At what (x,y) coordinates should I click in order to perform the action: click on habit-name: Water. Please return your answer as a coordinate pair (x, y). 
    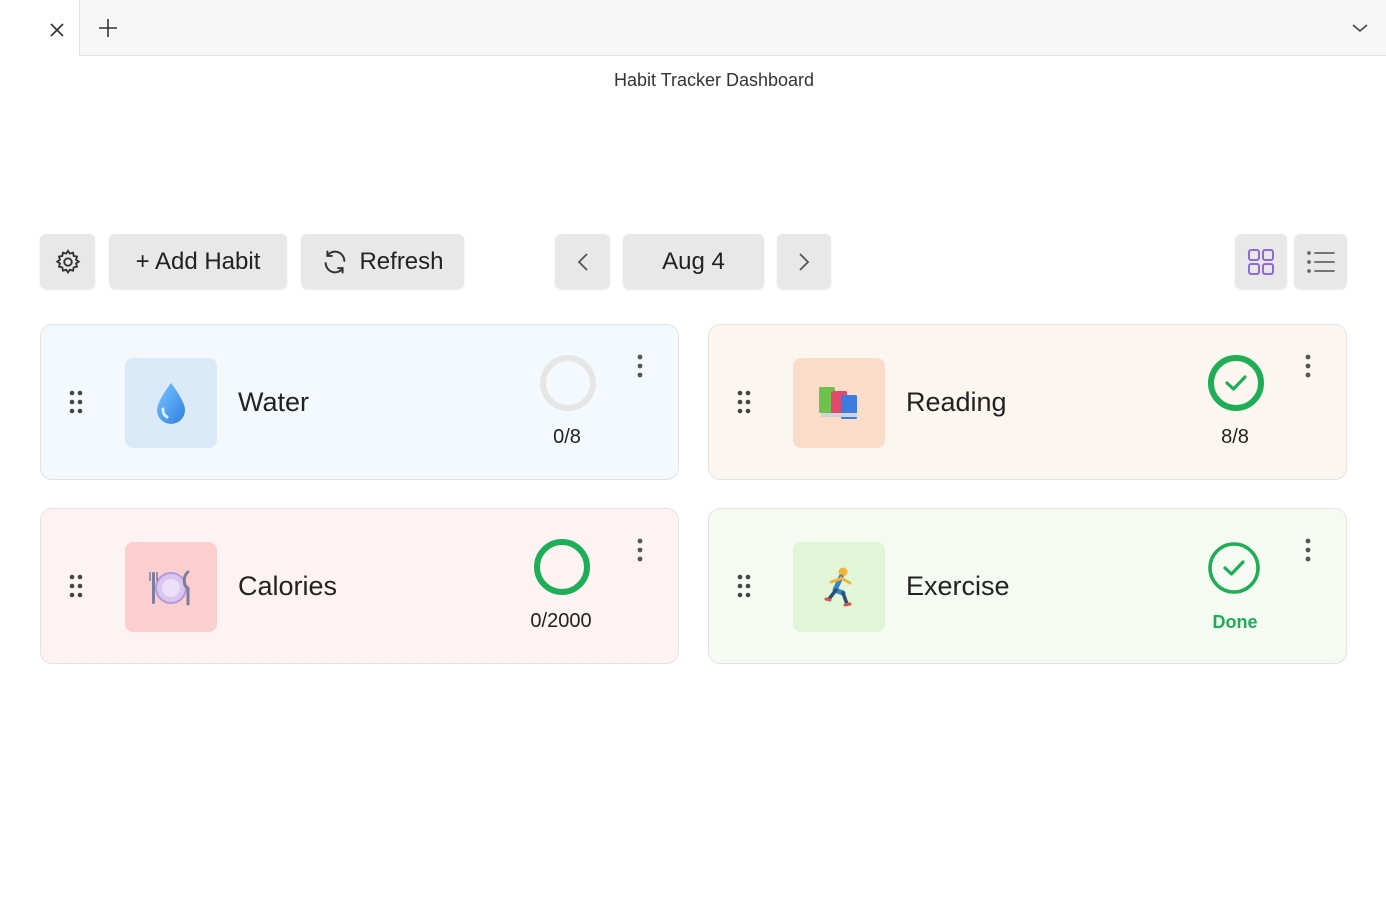
    Looking at the image, I should click on (274, 402).